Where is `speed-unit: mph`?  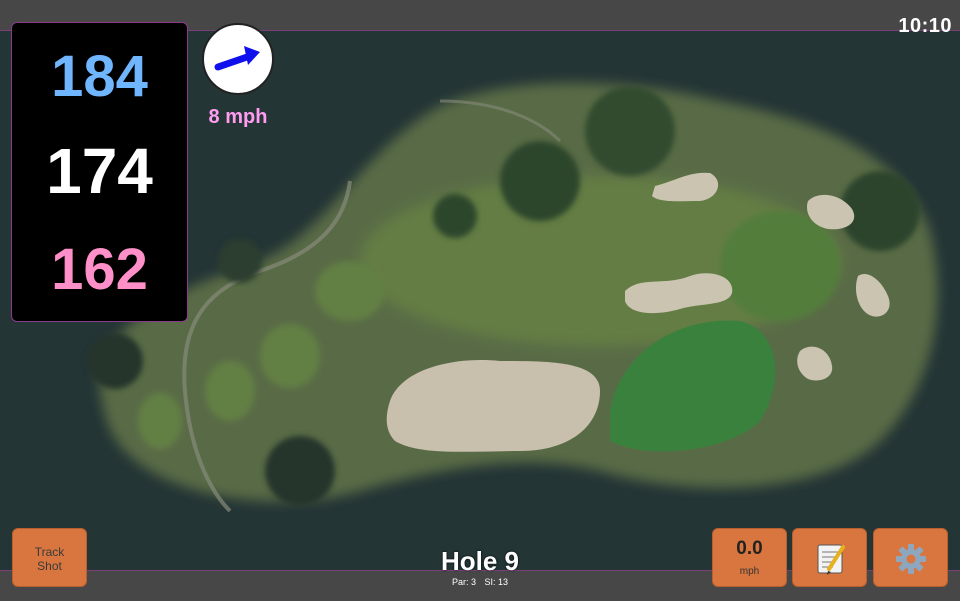
speed-unit: mph is located at coordinates (749, 571).